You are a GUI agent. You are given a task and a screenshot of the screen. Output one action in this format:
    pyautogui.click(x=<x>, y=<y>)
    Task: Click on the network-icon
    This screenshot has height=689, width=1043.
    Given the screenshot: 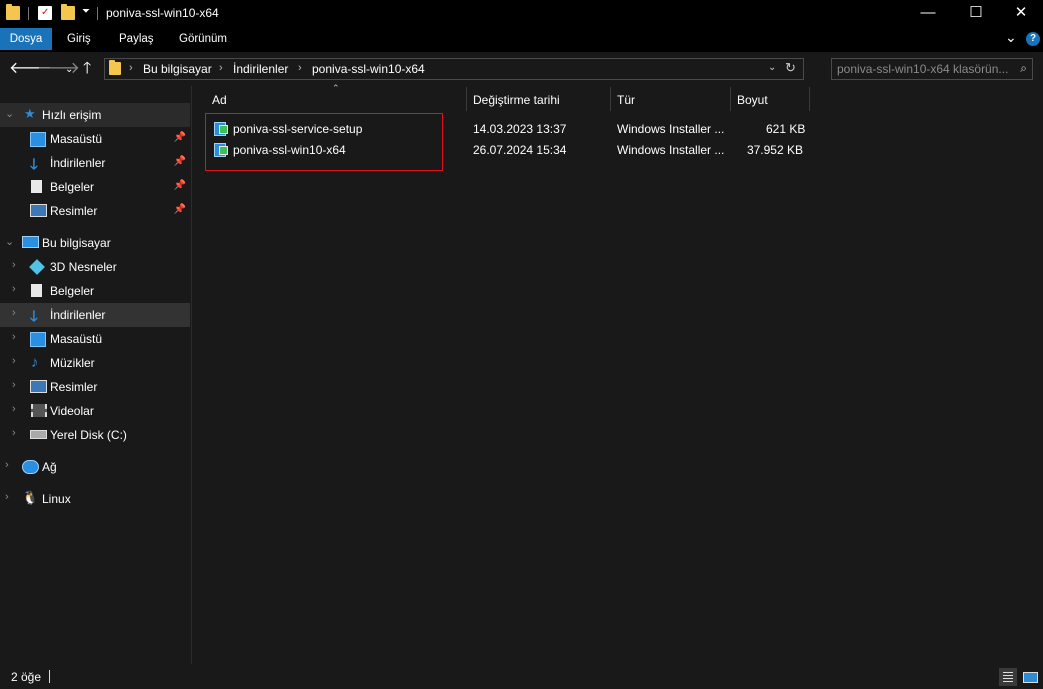 What is the action you would take?
    pyautogui.click(x=30, y=467)
    